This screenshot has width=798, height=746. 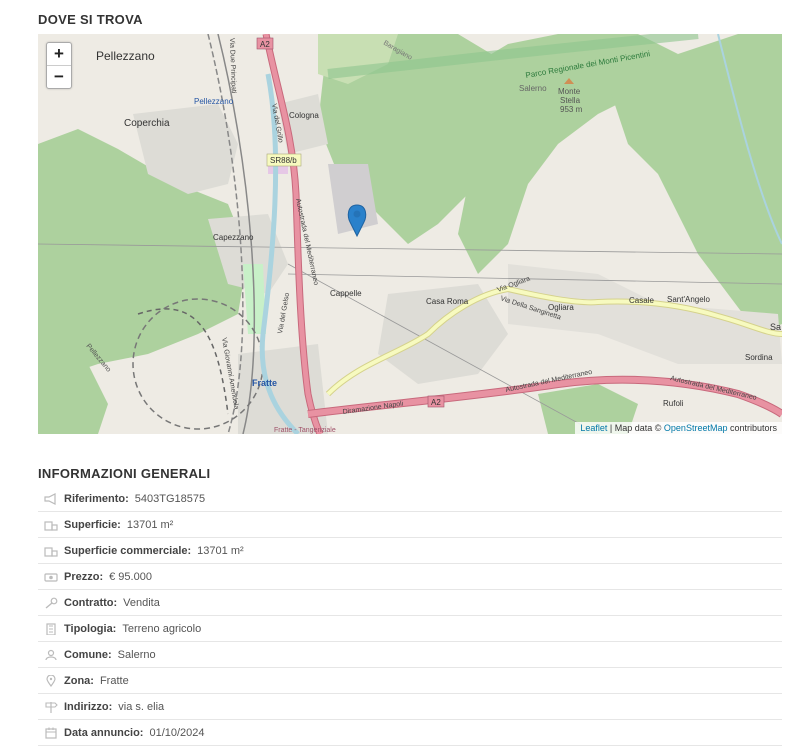 I want to click on info-row-riferimento: Riferimento: 5403TG18575, so click(x=410, y=499).